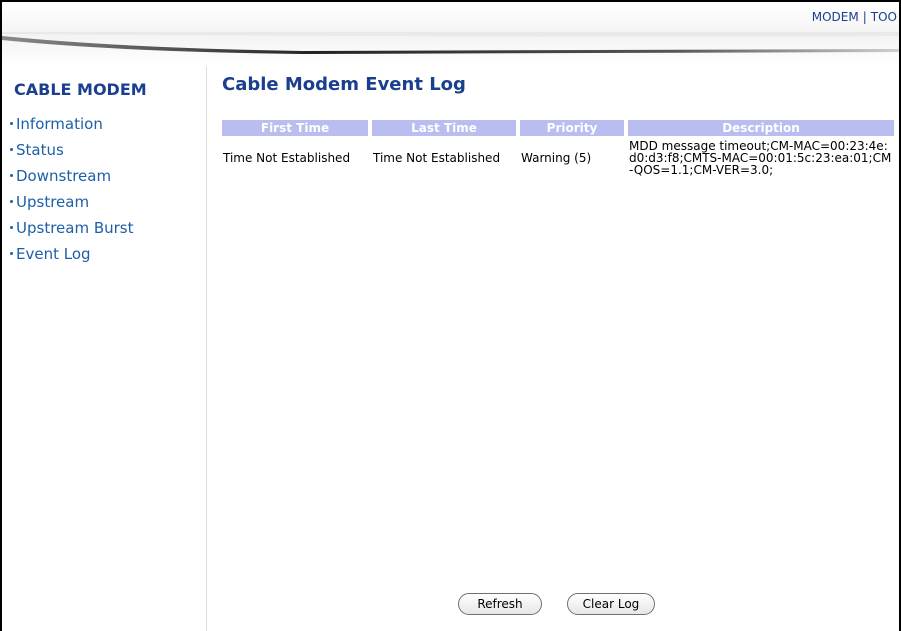  I want to click on sidebar-item-event-log: Event Log, so click(72, 257).